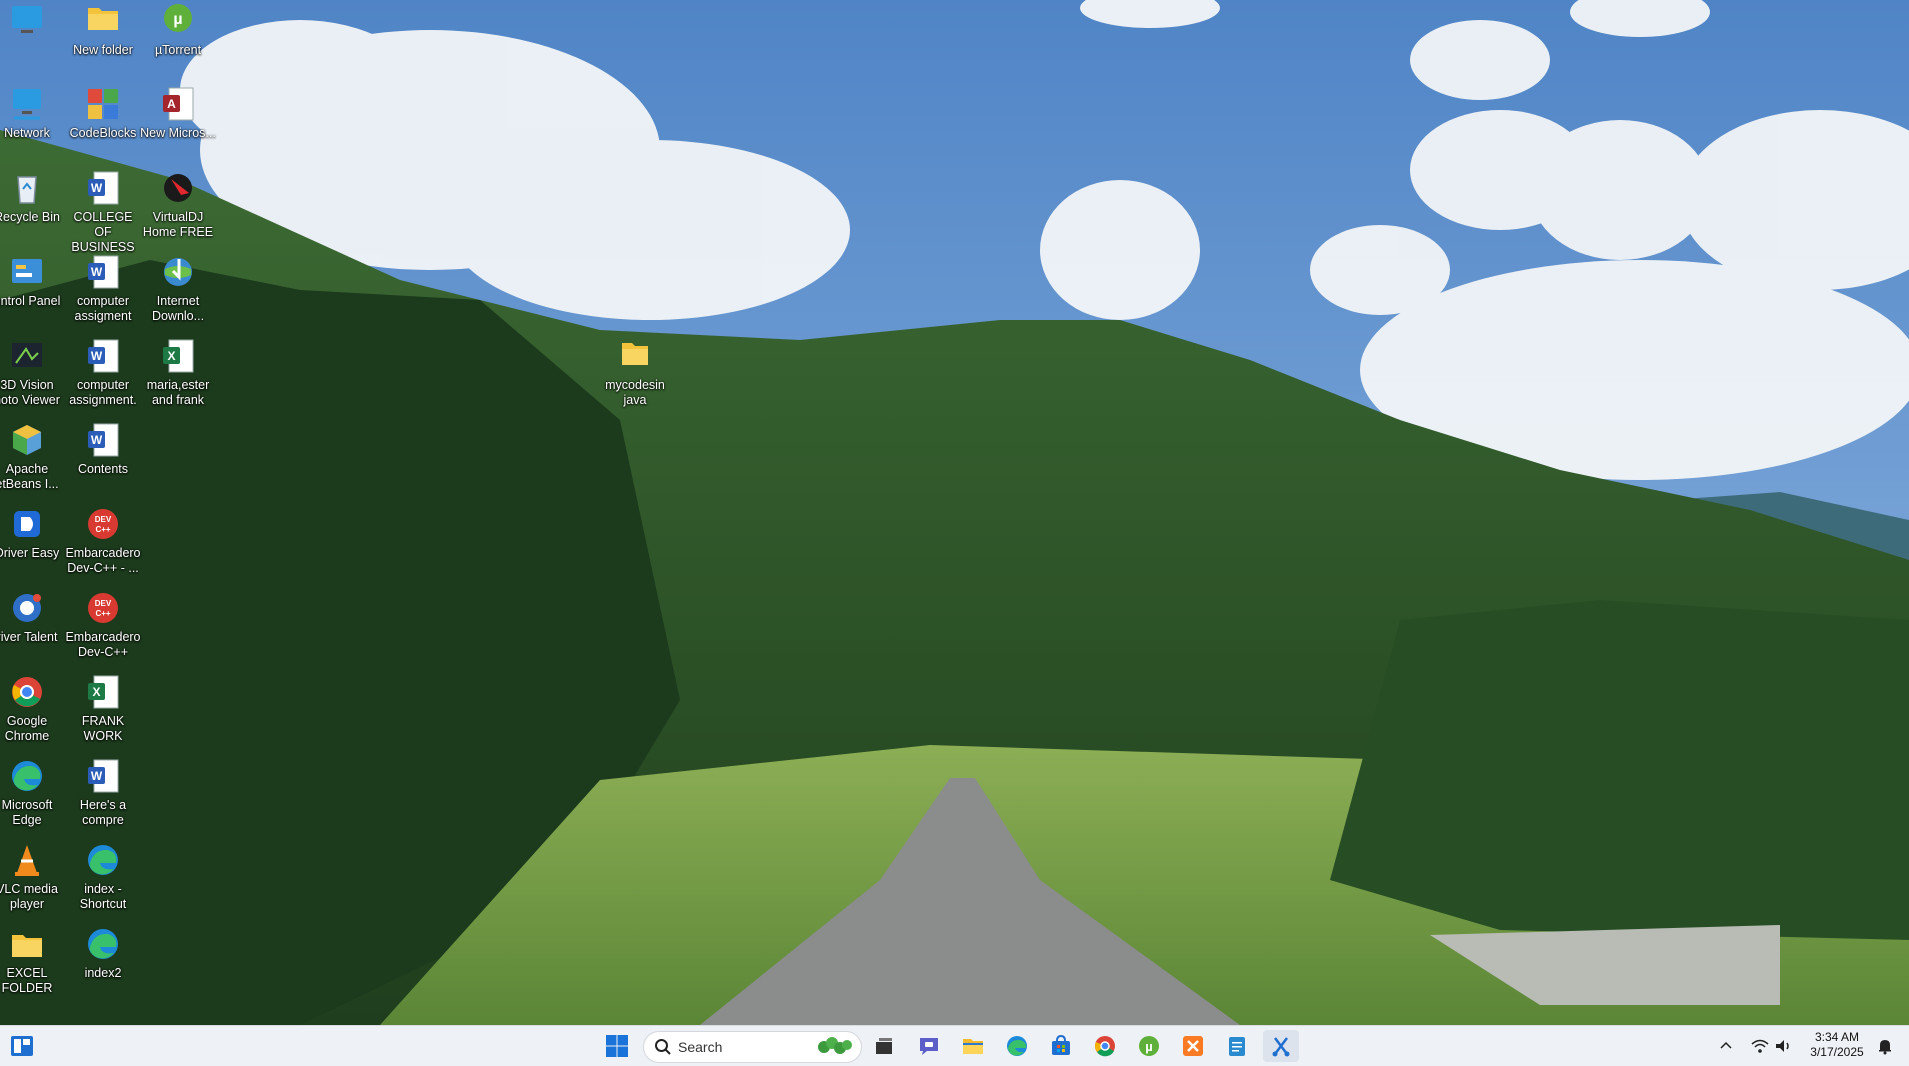 This screenshot has height=1066, width=1909. What do you see at coordinates (27, 860) in the screenshot?
I see `vlc-cone-icon` at bounding box center [27, 860].